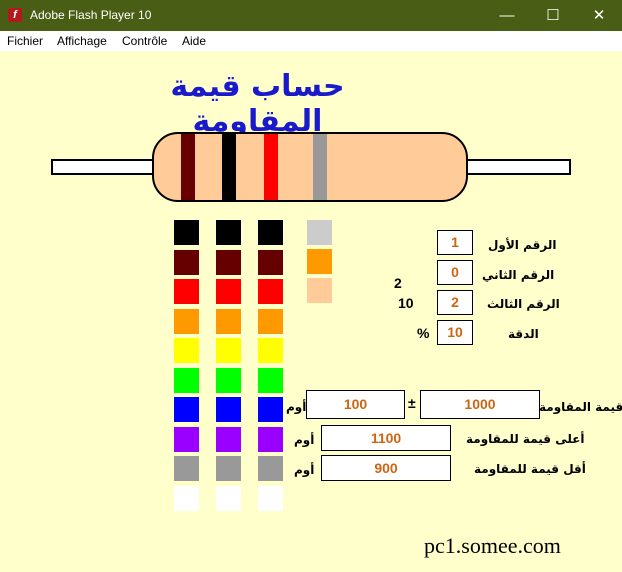 This screenshot has width=622, height=572. What do you see at coordinates (91, 15) in the screenshot?
I see `window-title: Adobe Flash Player 10` at bounding box center [91, 15].